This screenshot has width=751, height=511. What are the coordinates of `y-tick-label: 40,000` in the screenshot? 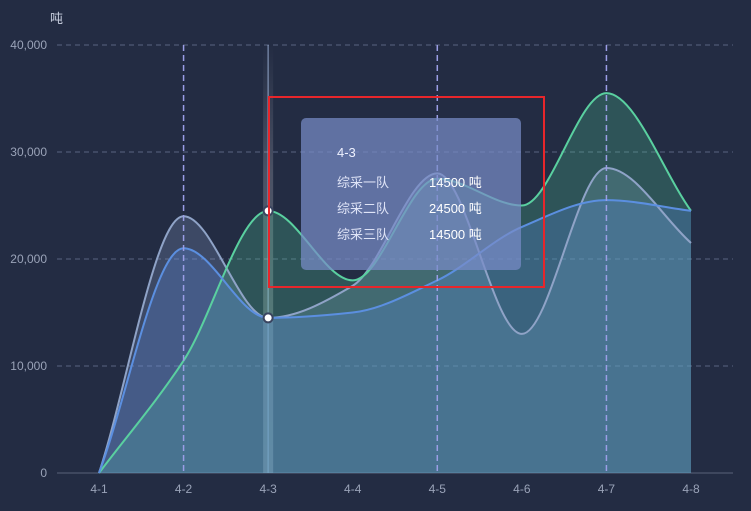 It's located at (28, 45).